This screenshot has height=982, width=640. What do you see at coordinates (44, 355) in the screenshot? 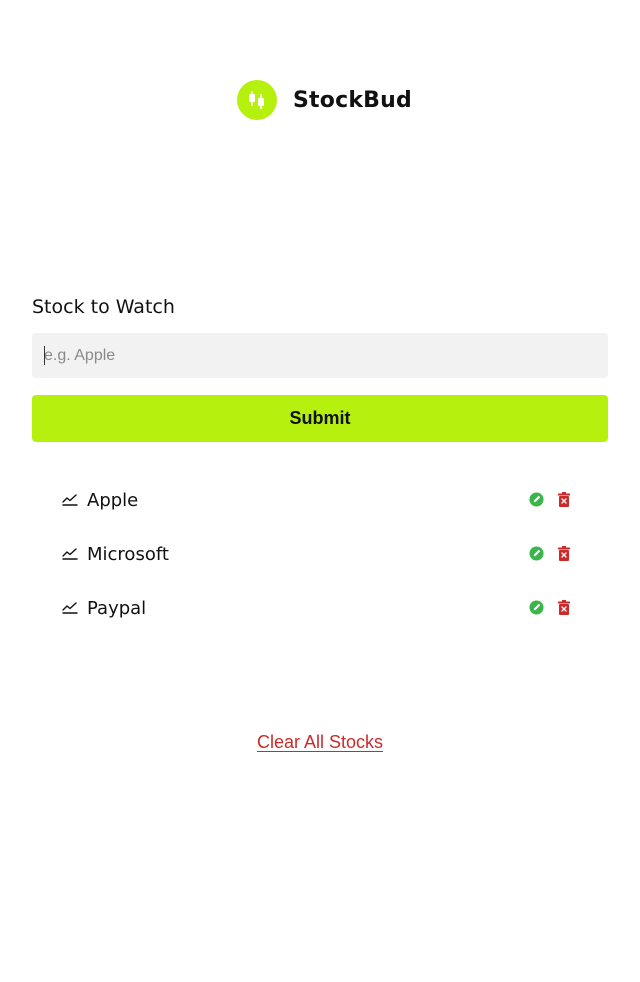
I see `text-caret` at bounding box center [44, 355].